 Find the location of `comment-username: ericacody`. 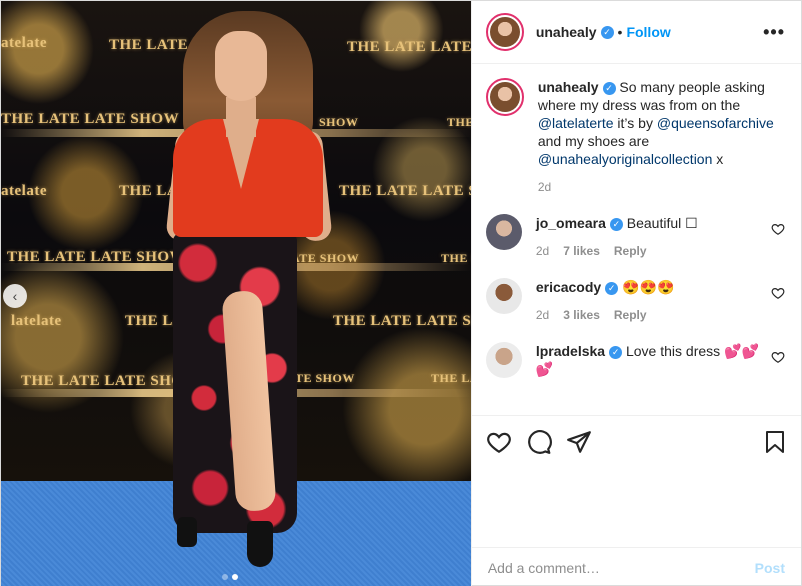

comment-username: ericacody is located at coordinates (568, 287).